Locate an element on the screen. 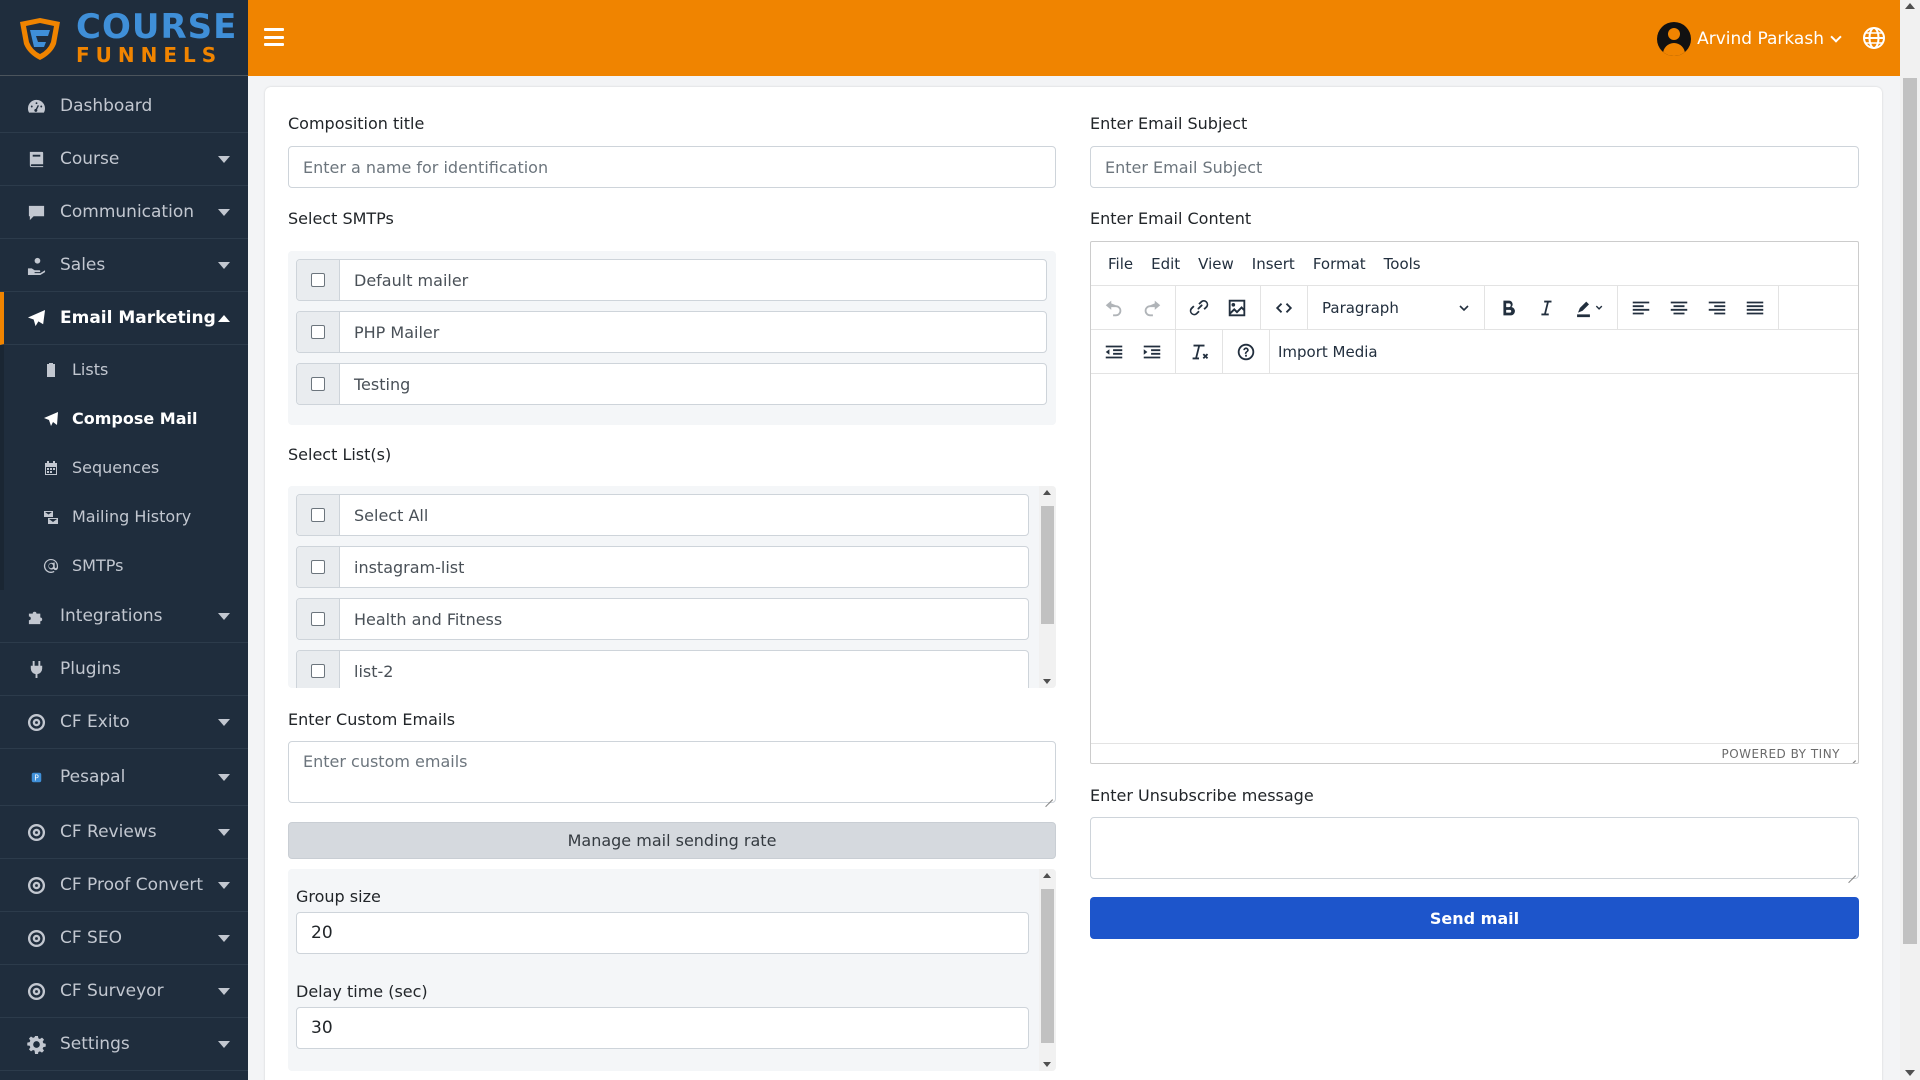  editor-content-area is located at coordinates (1474, 558).